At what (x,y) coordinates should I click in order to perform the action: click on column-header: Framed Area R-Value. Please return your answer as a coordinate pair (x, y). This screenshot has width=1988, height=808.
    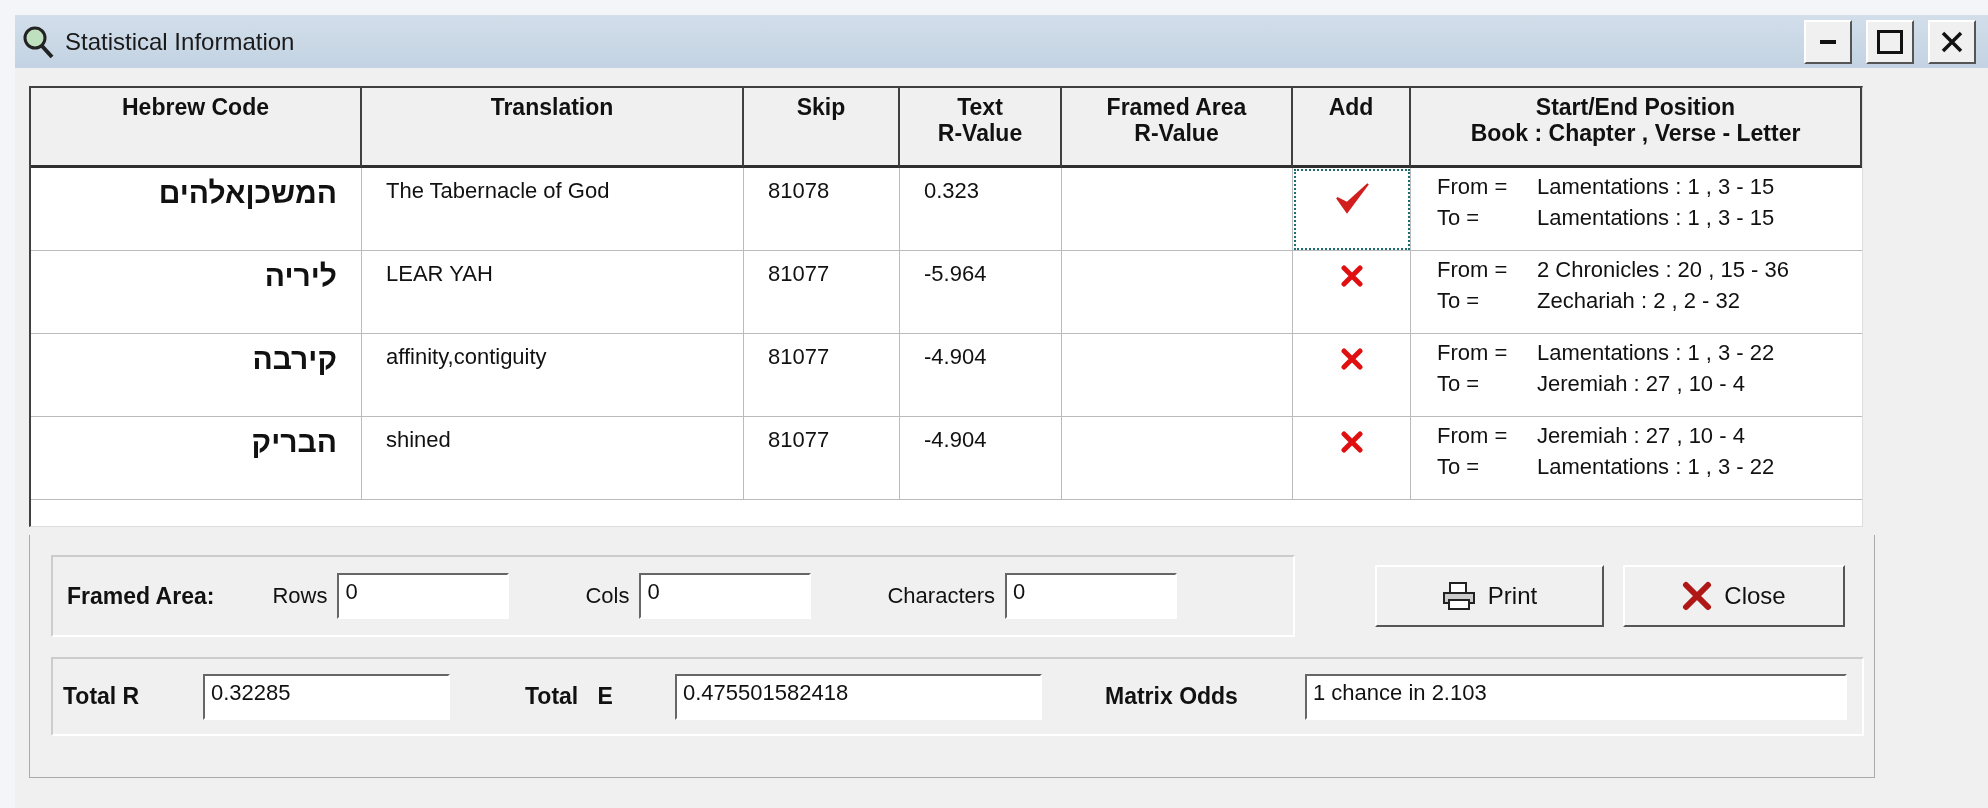
    Looking at the image, I should click on (1177, 128).